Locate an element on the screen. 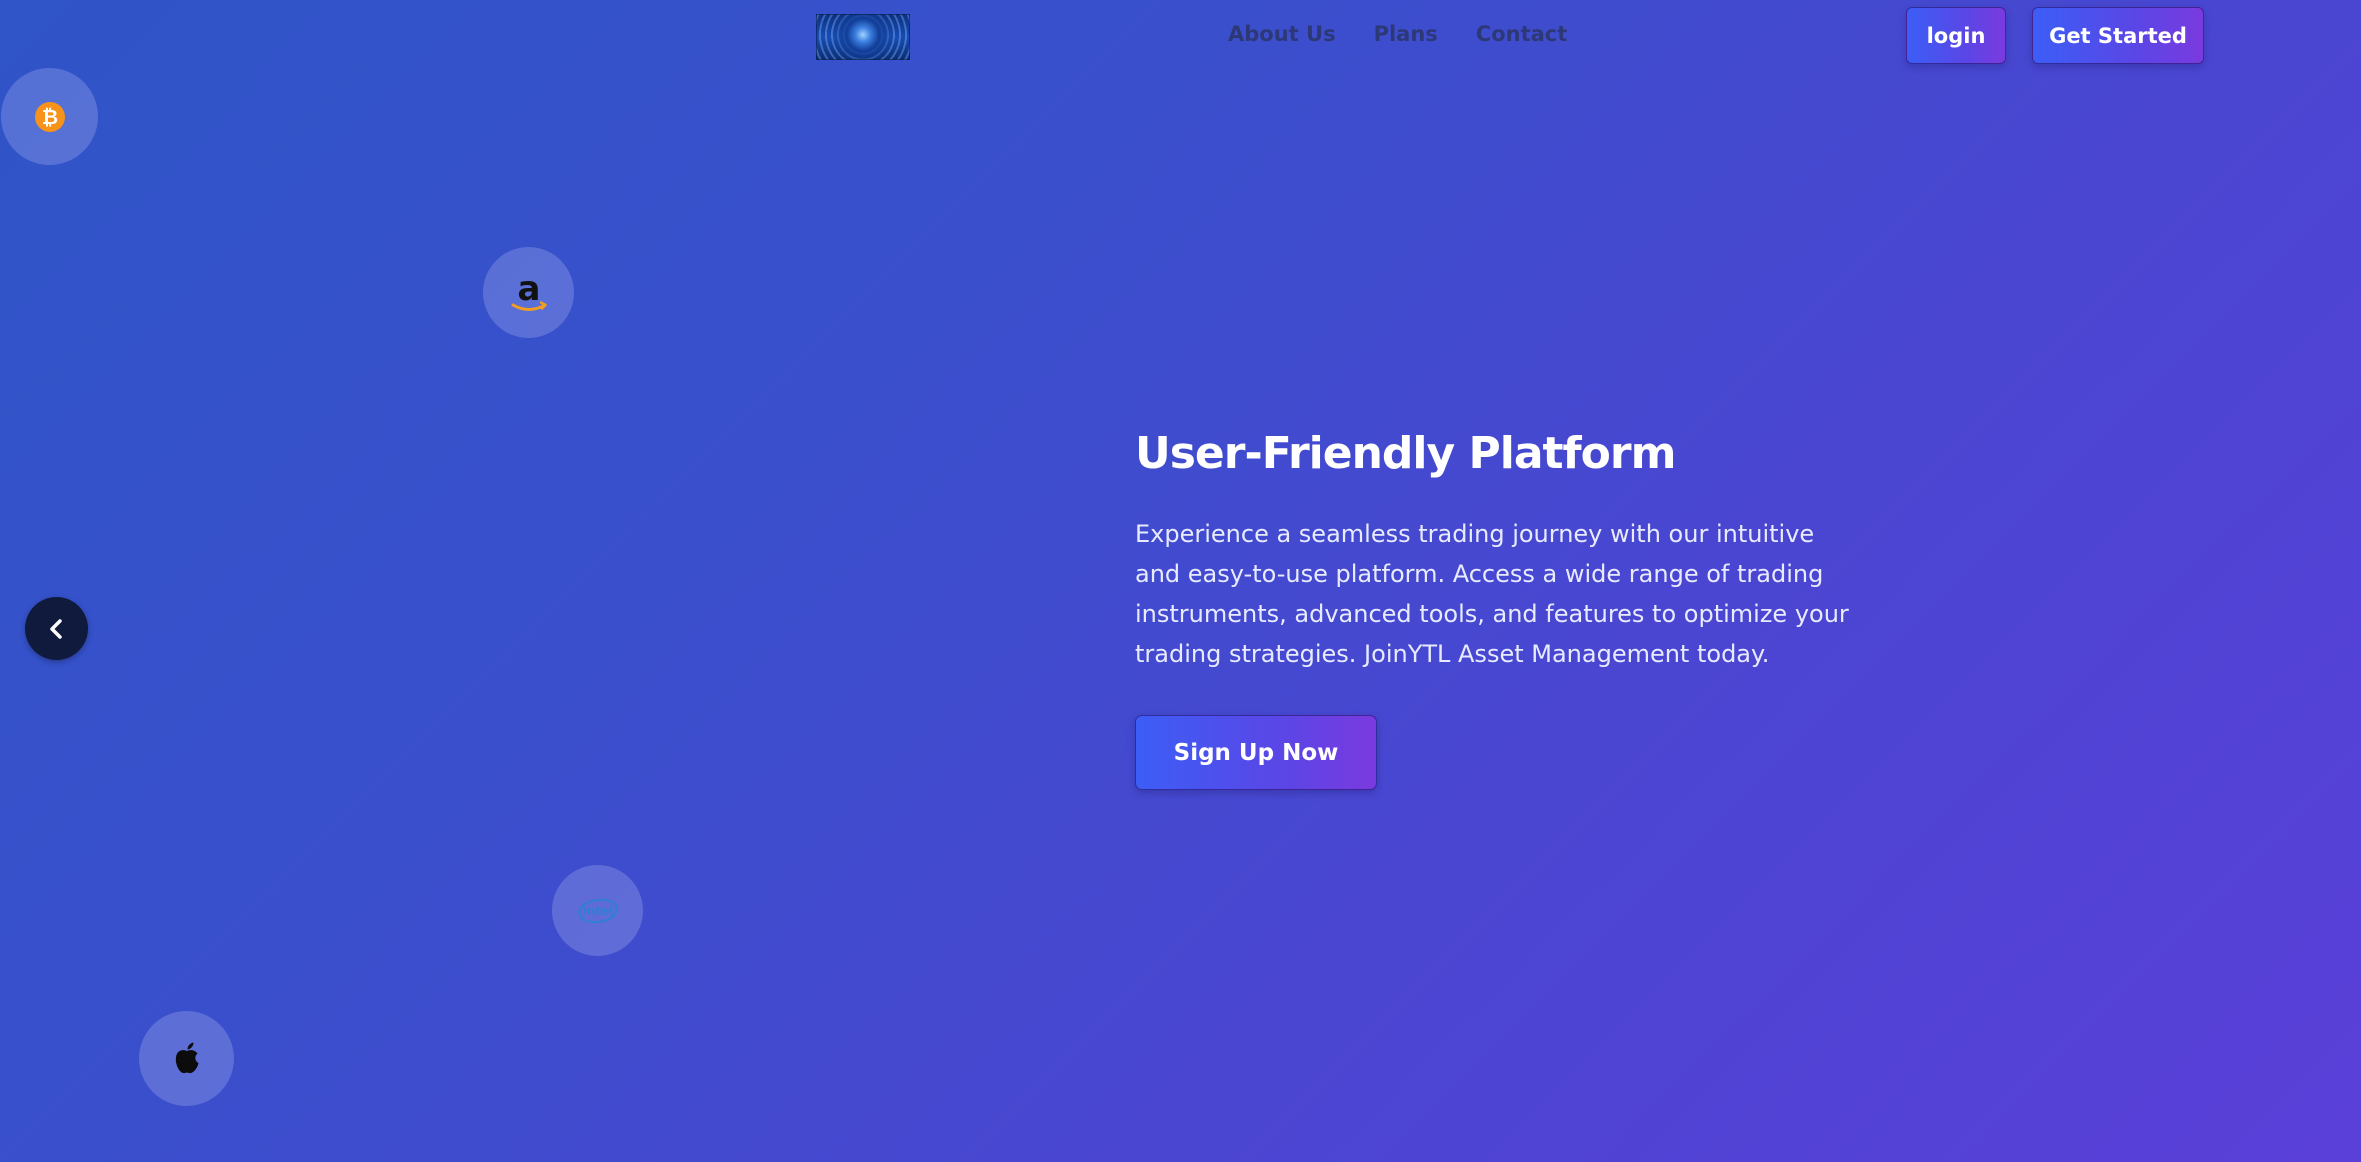 The width and height of the screenshot is (2361, 1162). intel-icon: intel is located at coordinates (597, 910).